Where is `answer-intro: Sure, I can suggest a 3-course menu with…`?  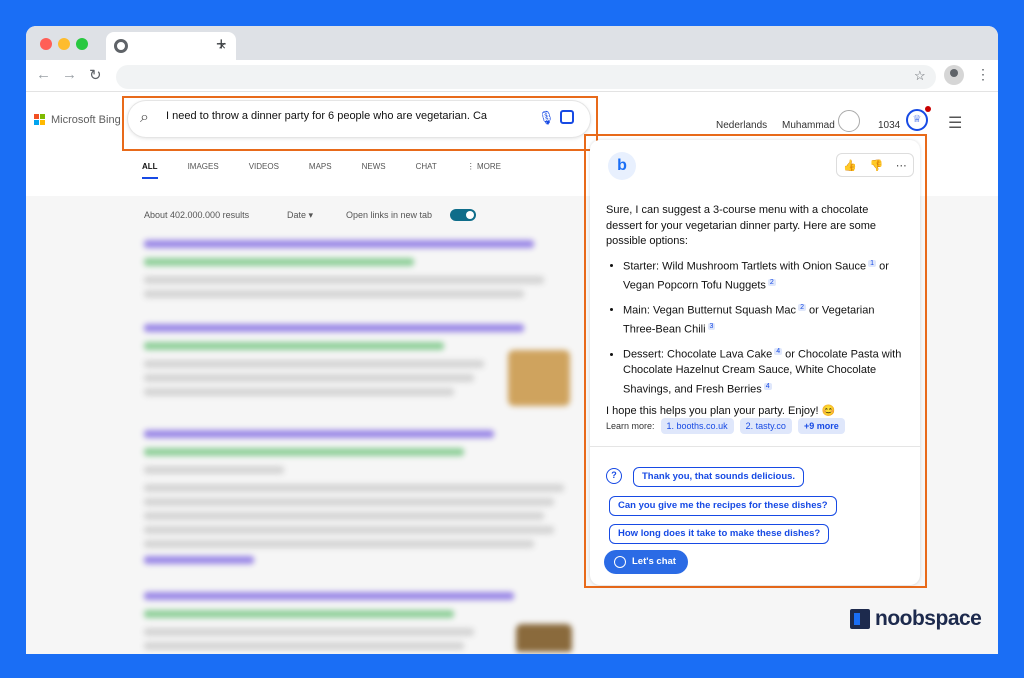
answer-intro: Sure, I can suggest a 3-course menu with… is located at coordinates (741, 225).